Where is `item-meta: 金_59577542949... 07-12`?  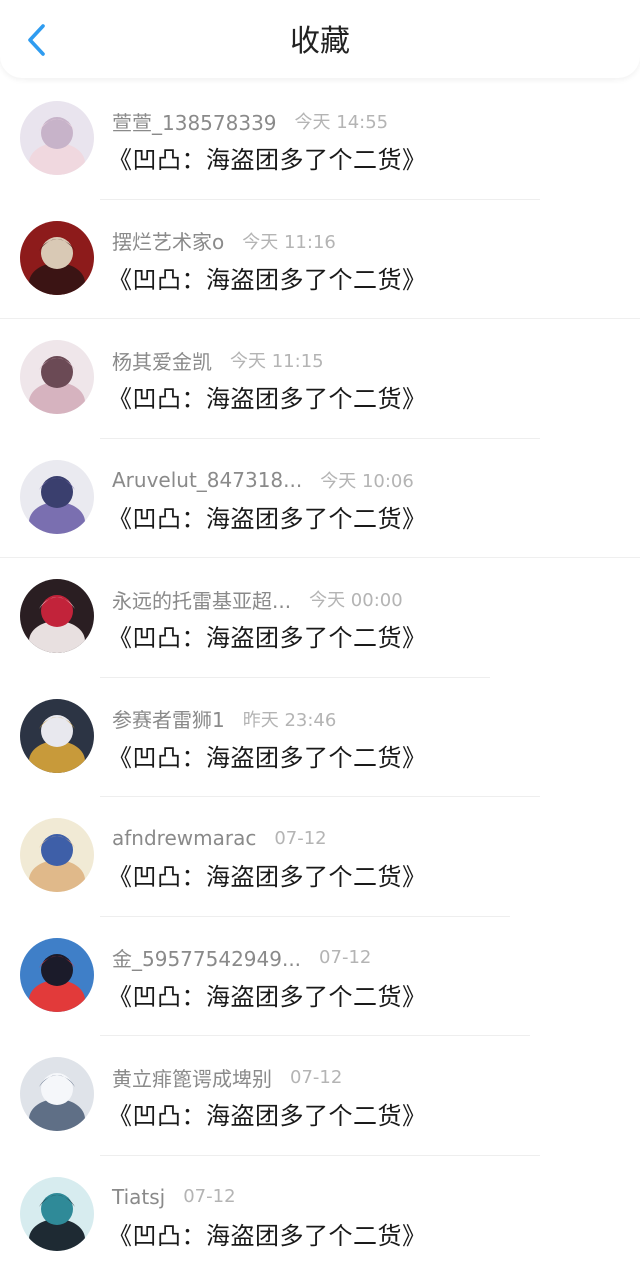 item-meta: 金_59577542949... 07-12 is located at coordinates (241, 958).